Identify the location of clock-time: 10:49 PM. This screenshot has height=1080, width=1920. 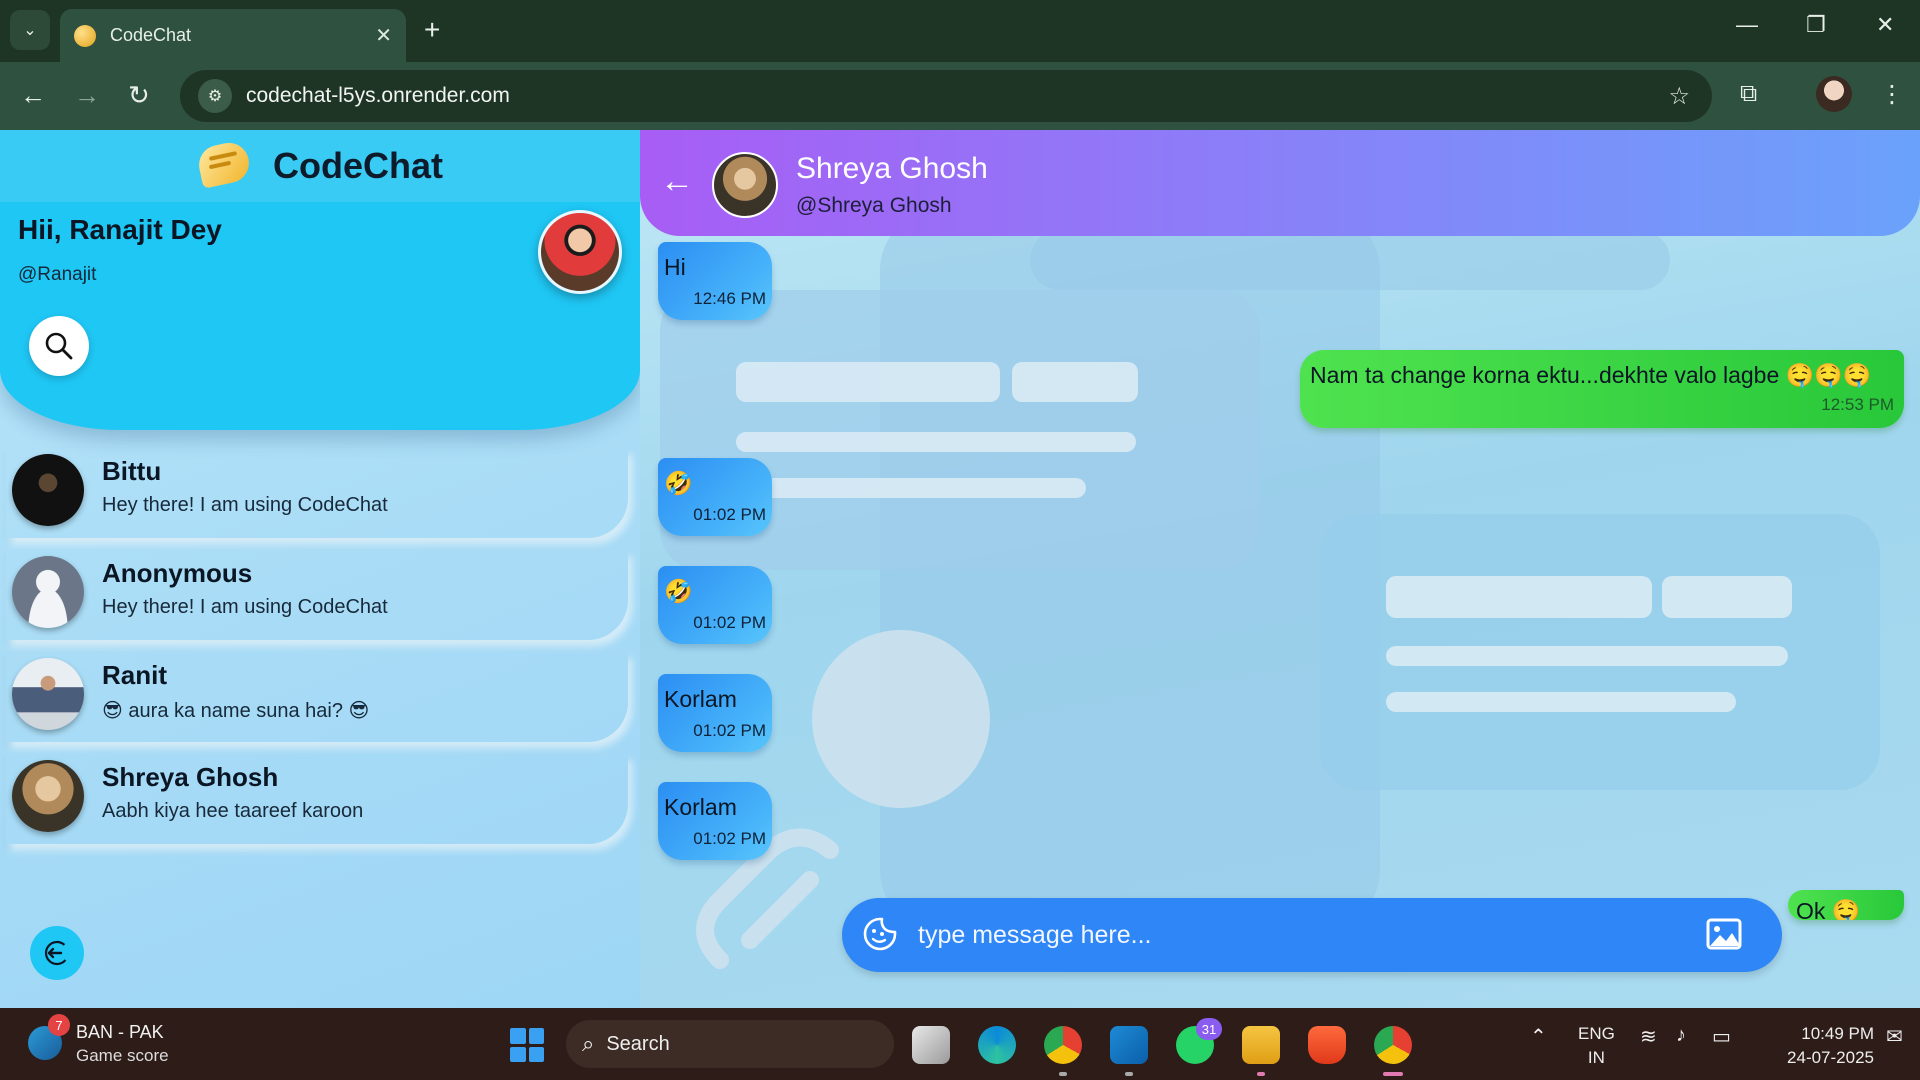
(1837, 1033).